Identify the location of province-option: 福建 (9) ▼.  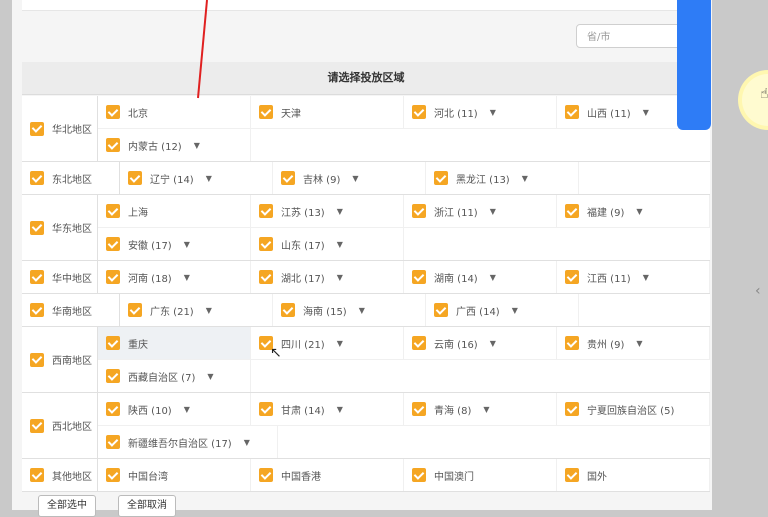
(633, 211).